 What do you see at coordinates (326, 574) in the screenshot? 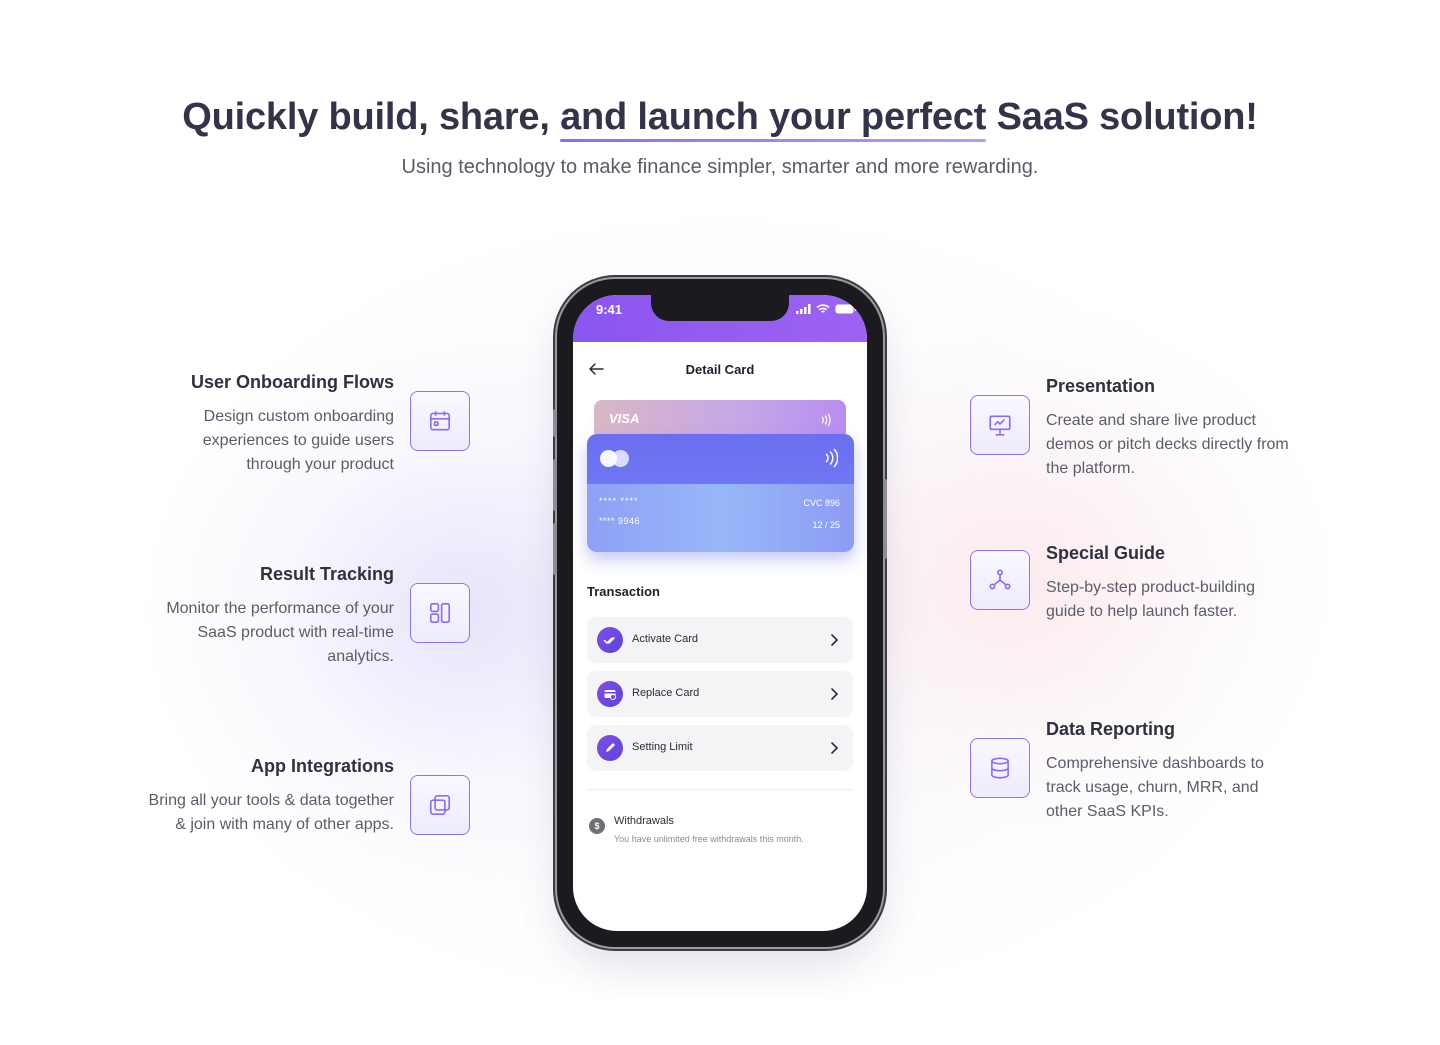
I see `feature-title: Result Tracking` at bounding box center [326, 574].